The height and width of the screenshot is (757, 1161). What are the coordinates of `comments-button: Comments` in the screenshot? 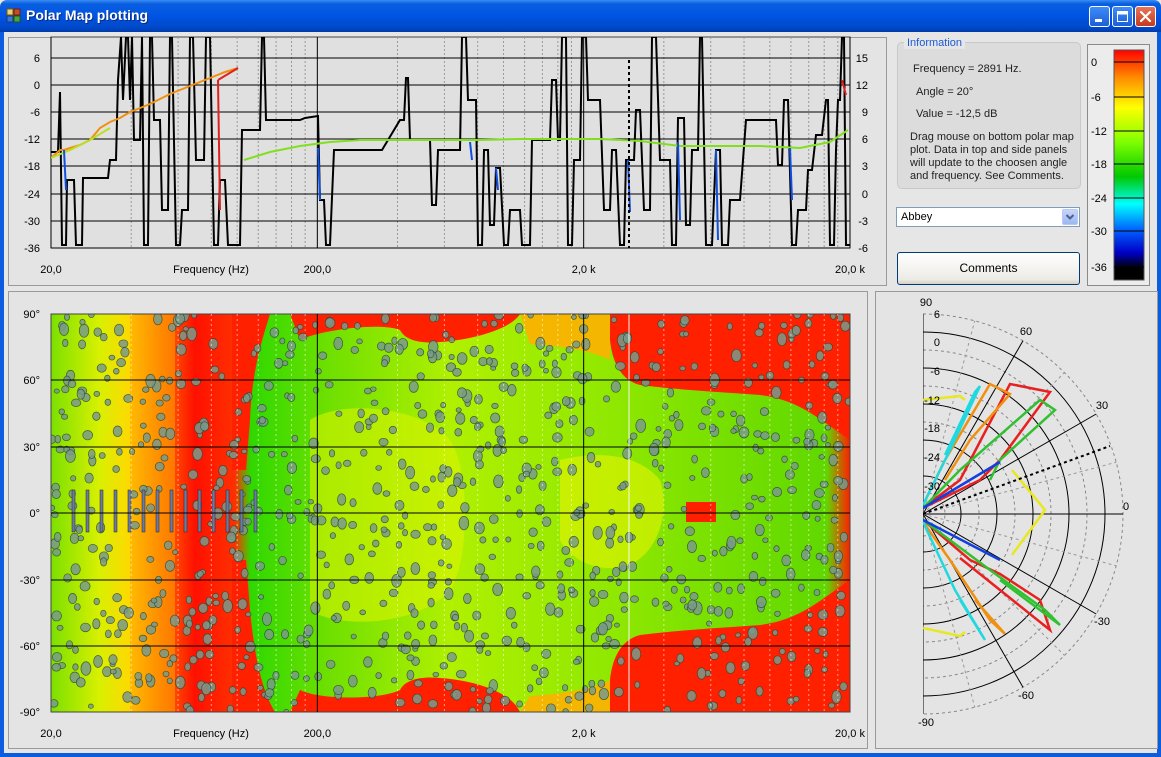 It's located at (988, 268).